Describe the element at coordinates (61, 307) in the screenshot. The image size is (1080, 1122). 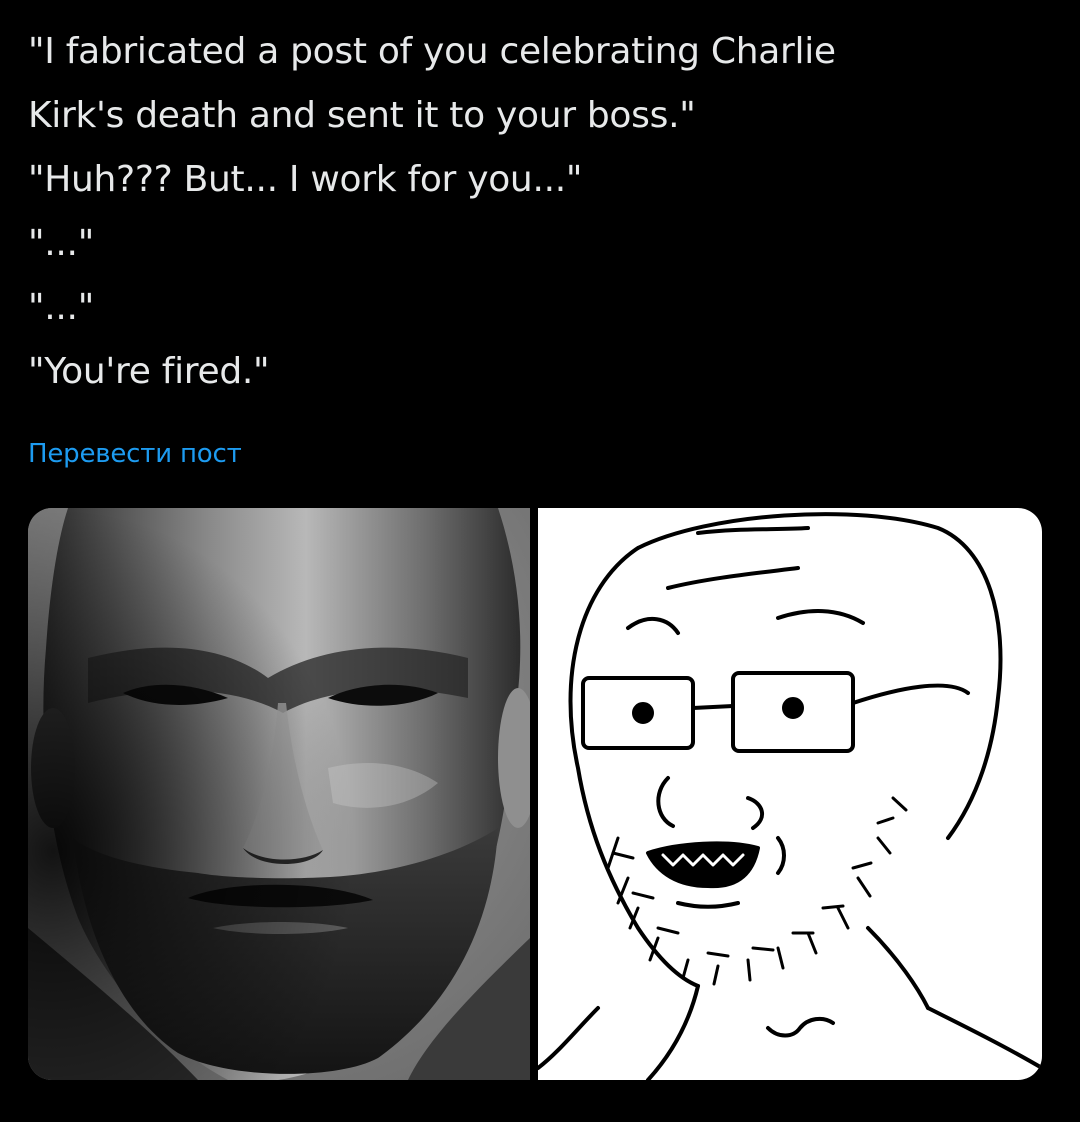
I see `post-line-5: "..."` at that location.